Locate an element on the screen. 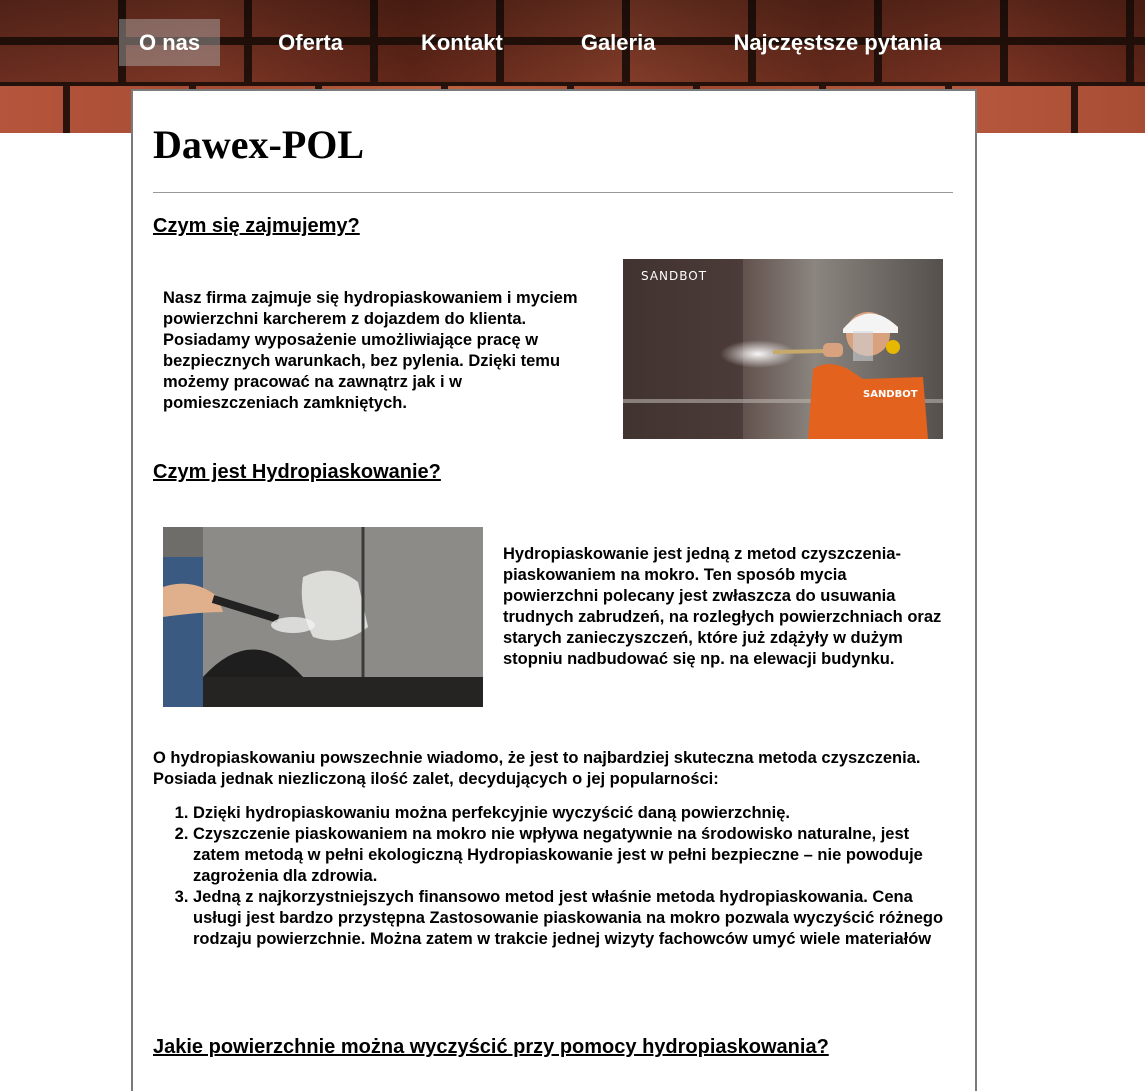  car-sandblasting-image is located at coordinates (323, 617).